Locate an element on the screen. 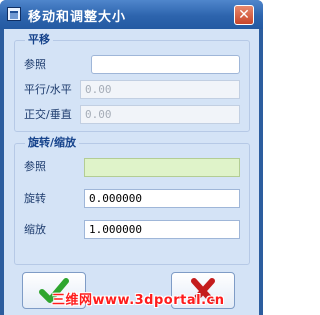 The width and height of the screenshot is (320, 315). watermark-text: 三维网www.3dportal.cn is located at coordinates (138, 300).